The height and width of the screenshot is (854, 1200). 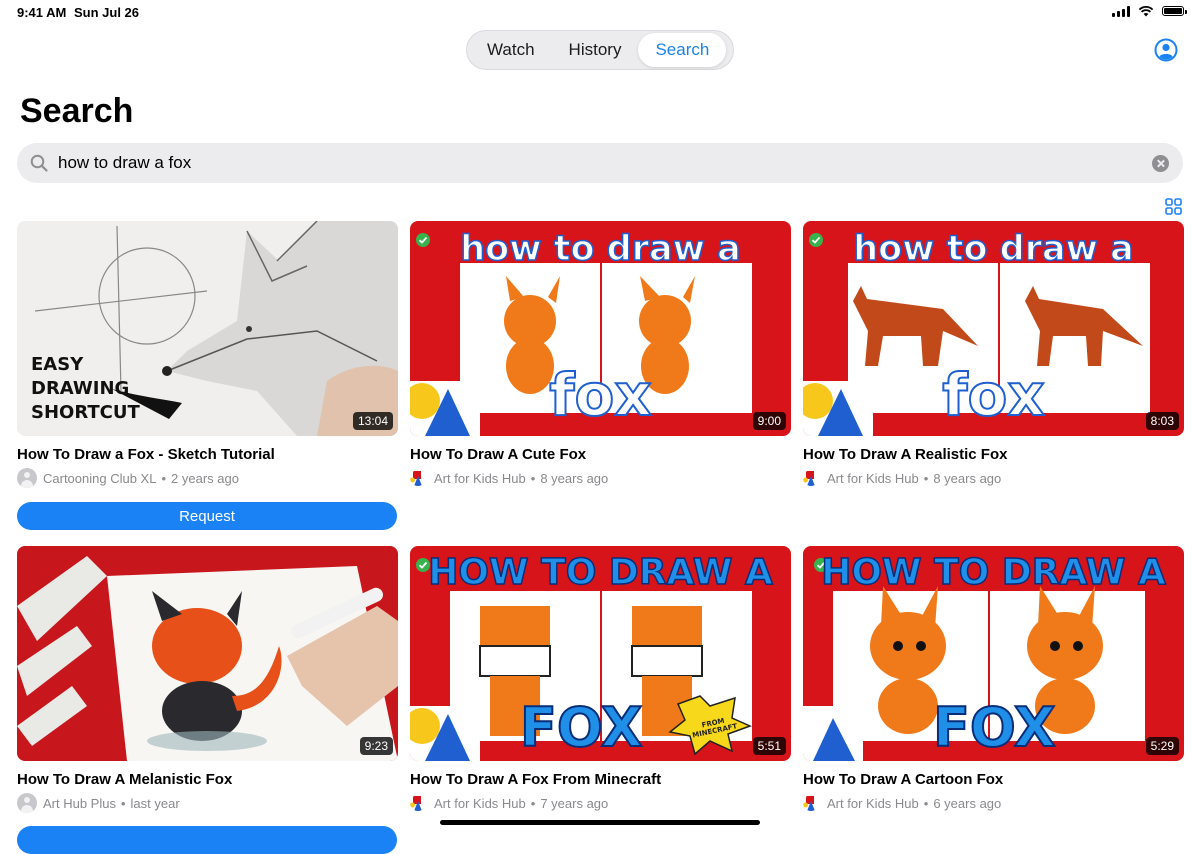 I want to click on status-bar: 9:41 AM Sun Jul 26, so click(x=600, y=13).